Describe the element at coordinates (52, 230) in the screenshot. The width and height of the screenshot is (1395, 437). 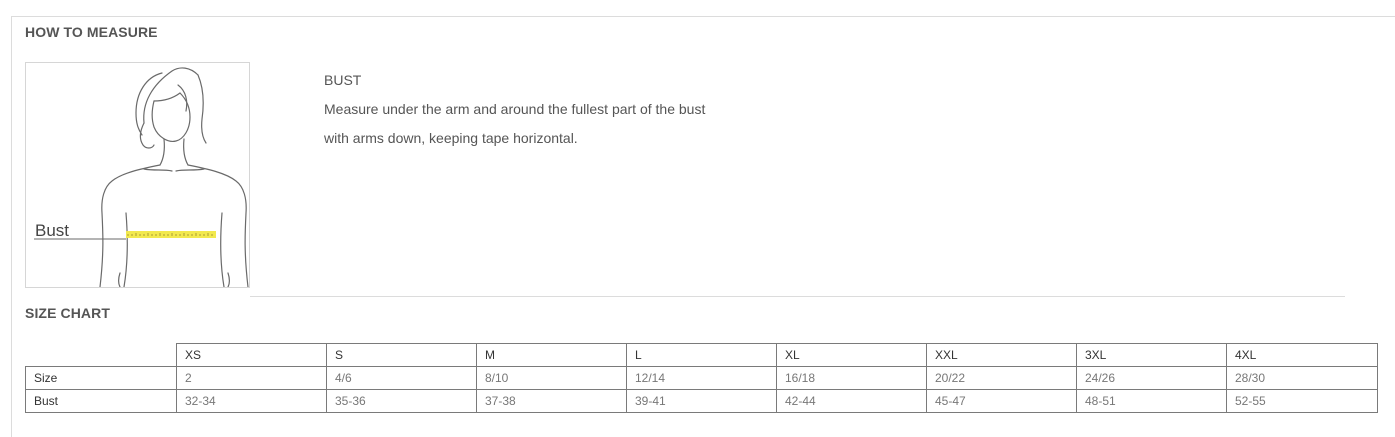
I see `bust-figure-label: Bust` at that location.